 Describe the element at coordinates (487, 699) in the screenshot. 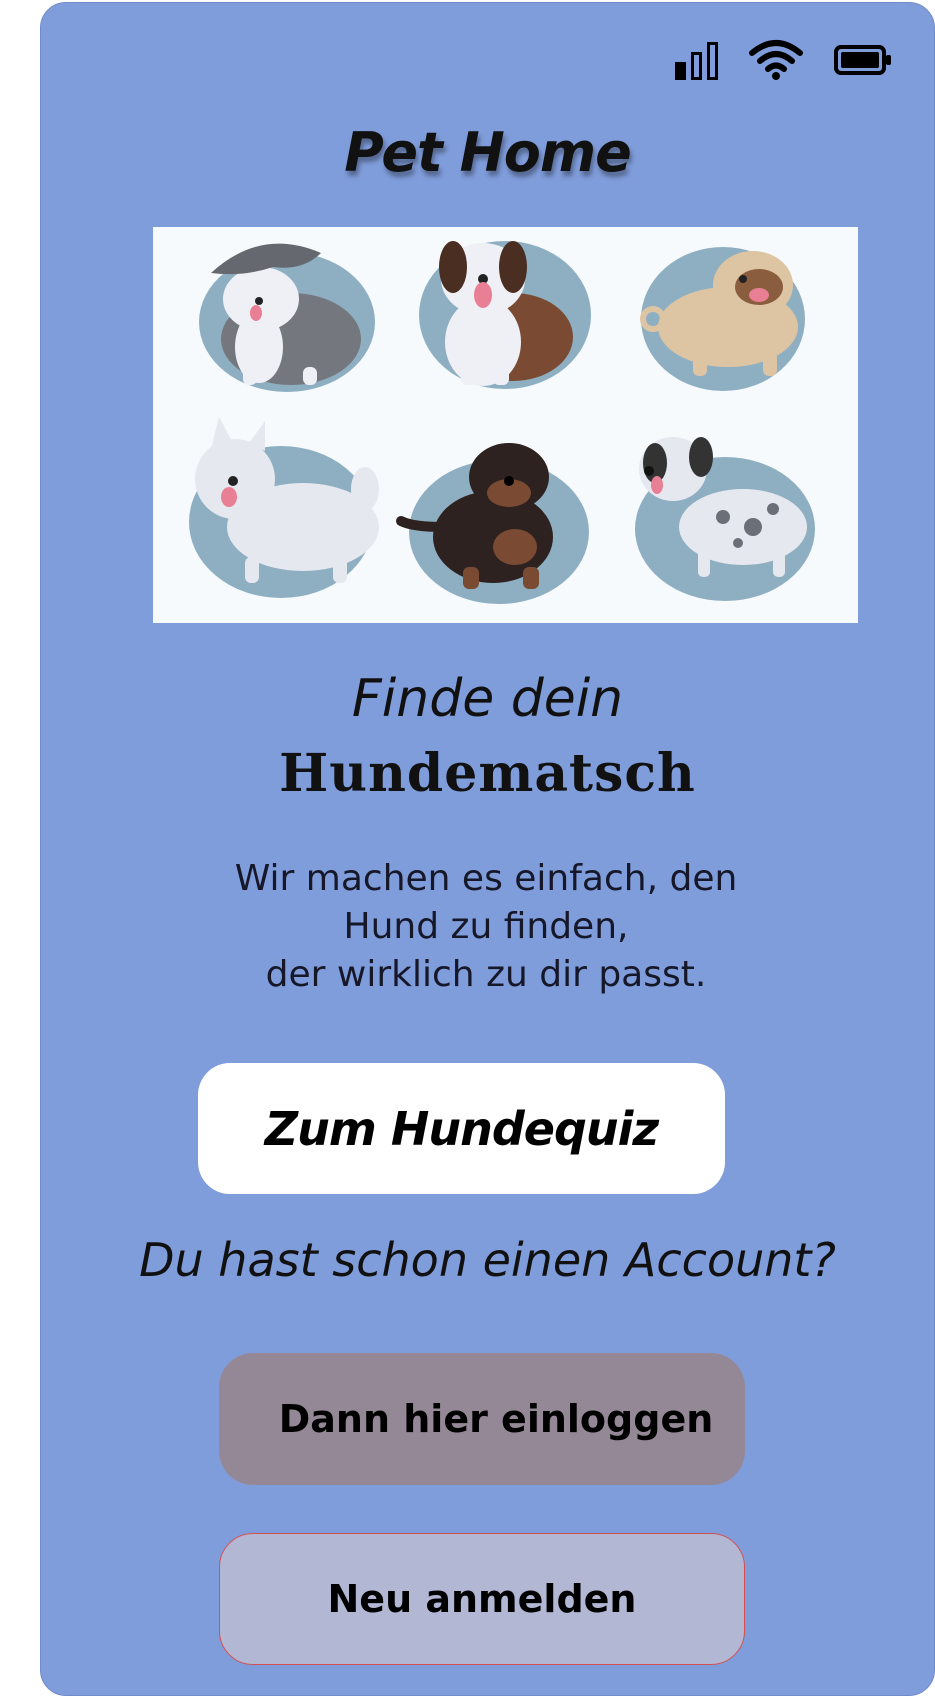

I see `headline: Finde dein` at that location.